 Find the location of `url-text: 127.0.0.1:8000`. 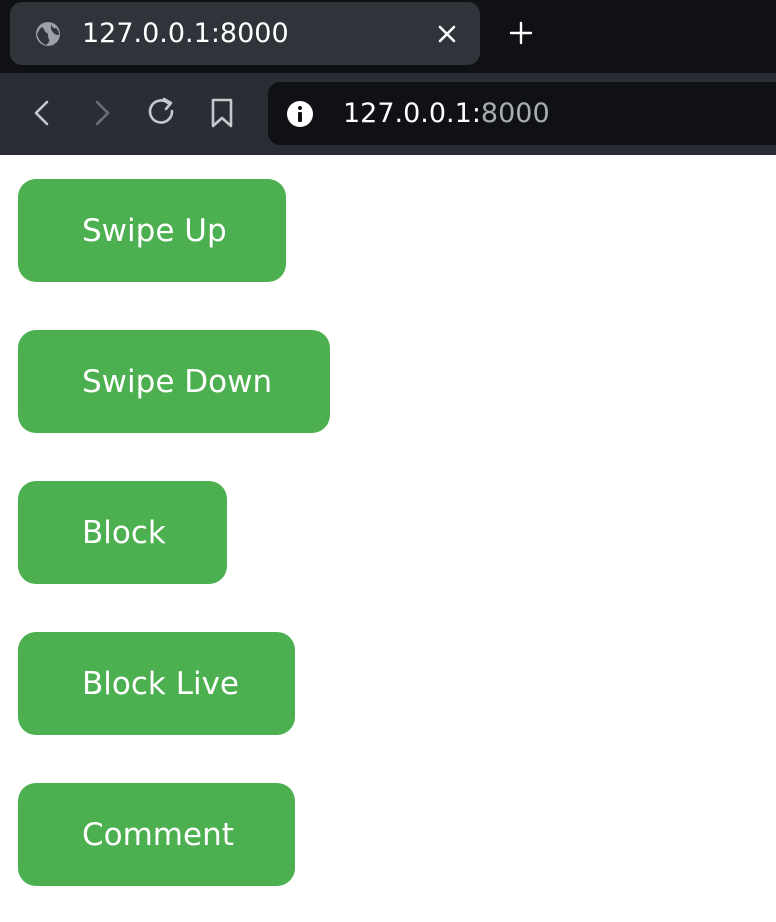

url-text: 127.0.0.1:8000 is located at coordinates (446, 114).